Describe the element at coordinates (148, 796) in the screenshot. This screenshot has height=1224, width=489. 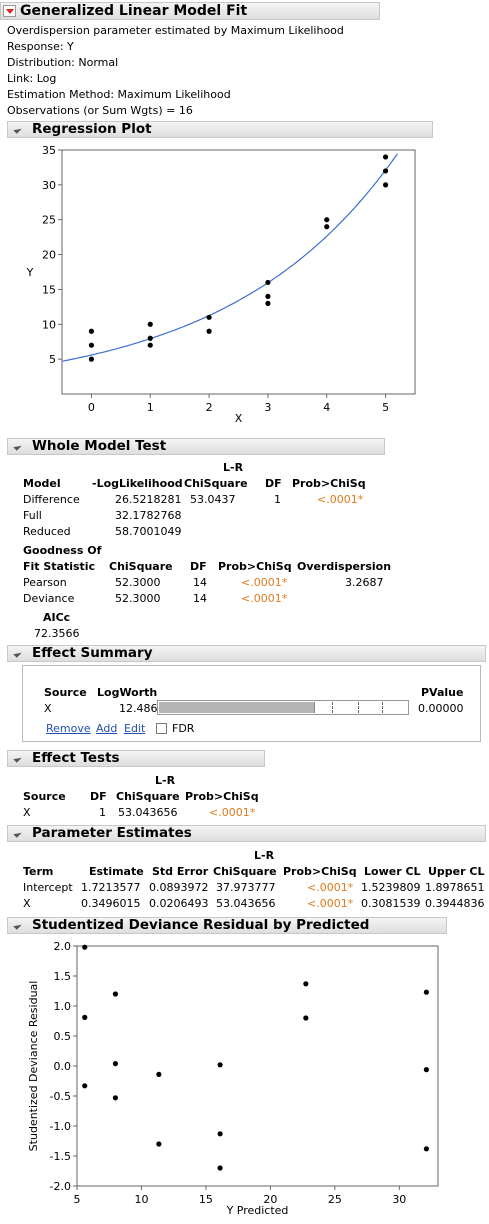
I see `et-header-chisq: ChiSquare` at that location.